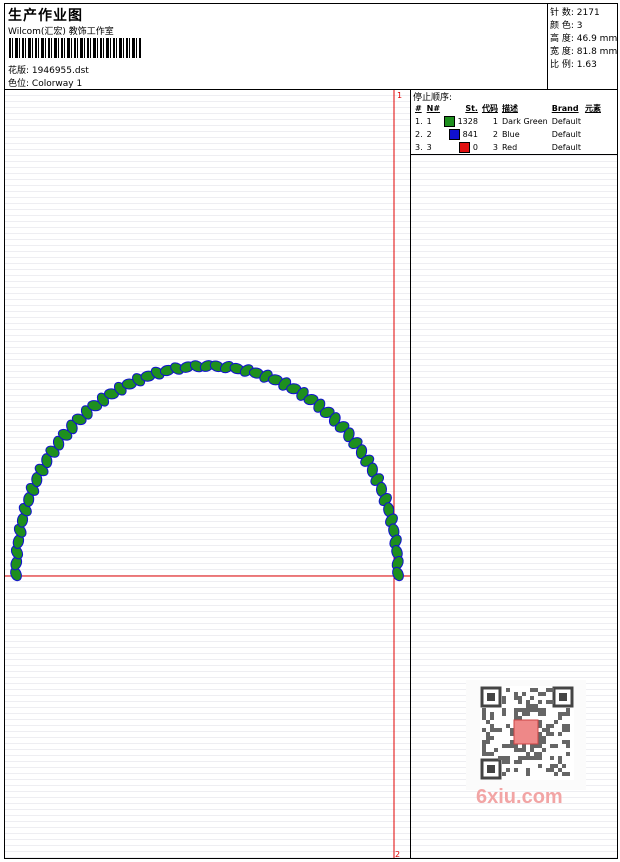  Describe the element at coordinates (584, 39) in the screenshot. I see `stat-height: 高 度: 46.9 mm` at that location.